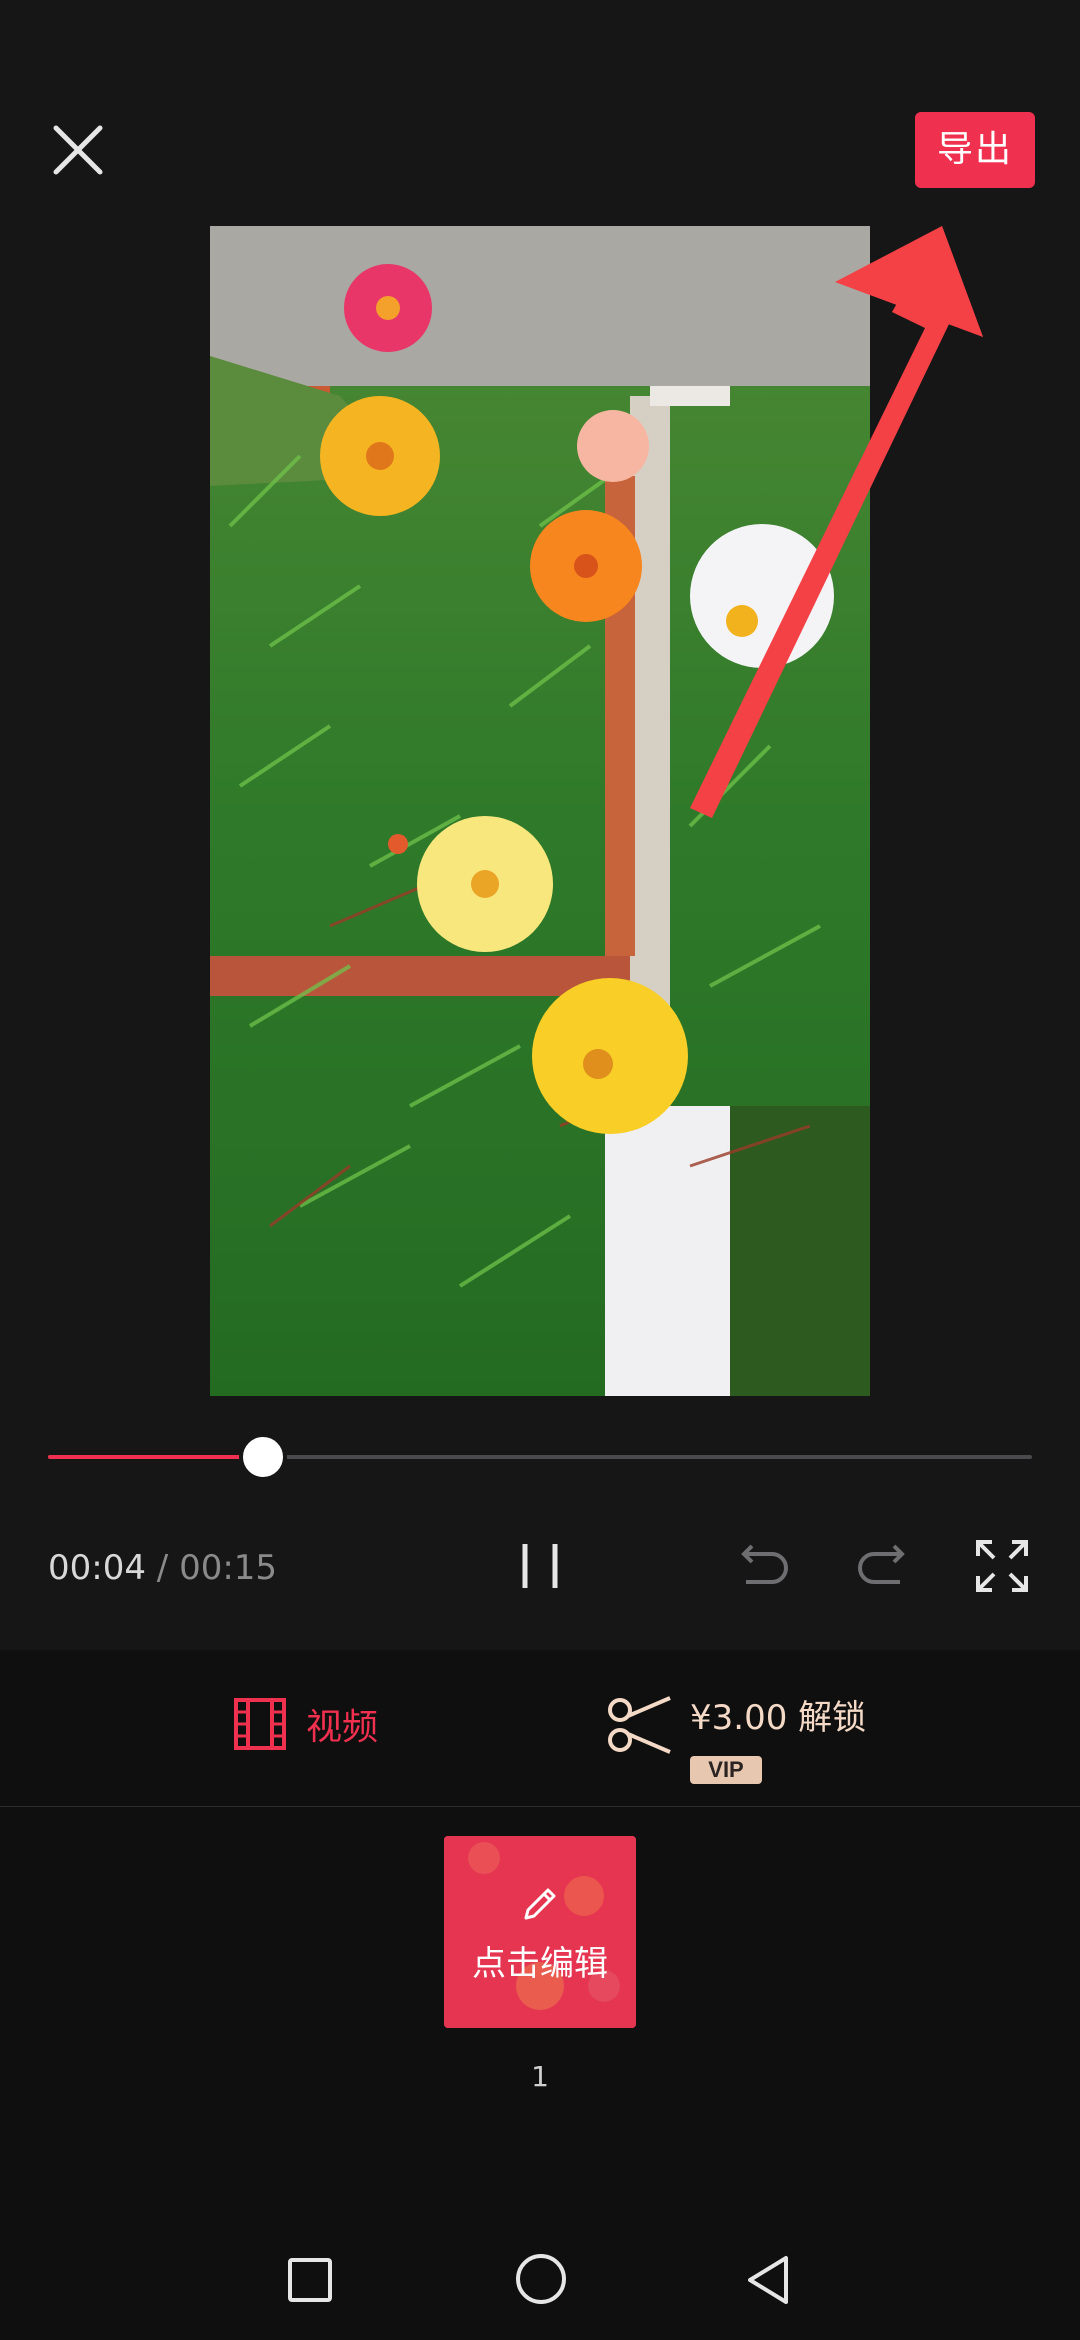 This screenshot has width=1080, height=2340. Describe the element at coordinates (154, 1457) in the screenshot. I see `playback-progress-fill` at that location.